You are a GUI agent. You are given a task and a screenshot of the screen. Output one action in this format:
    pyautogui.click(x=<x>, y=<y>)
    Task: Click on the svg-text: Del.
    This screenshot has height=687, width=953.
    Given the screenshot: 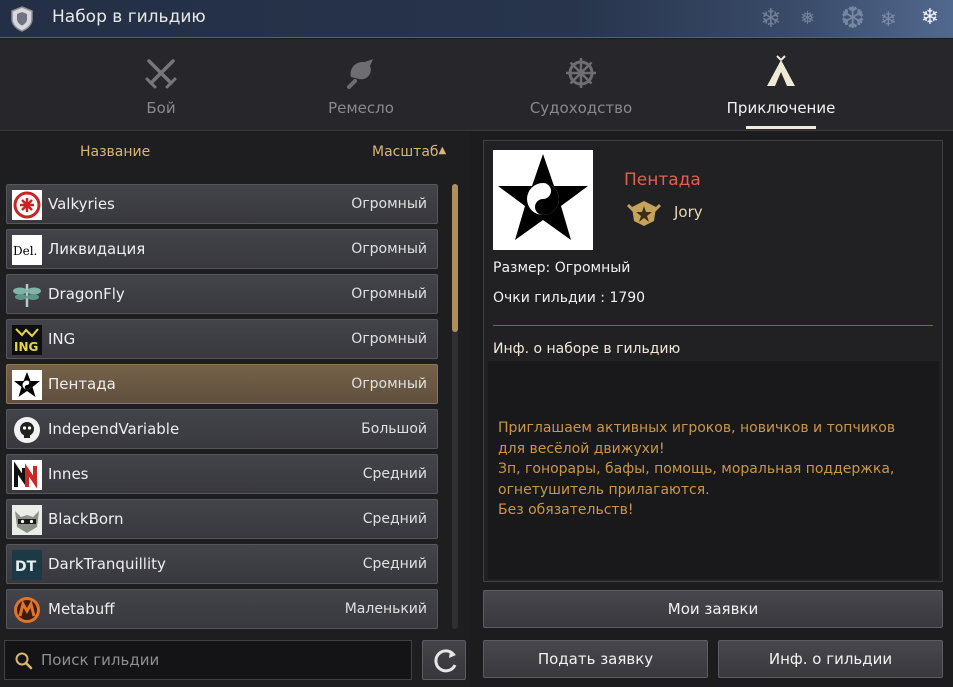 What is the action you would take?
    pyautogui.click(x=25, y=251)
    